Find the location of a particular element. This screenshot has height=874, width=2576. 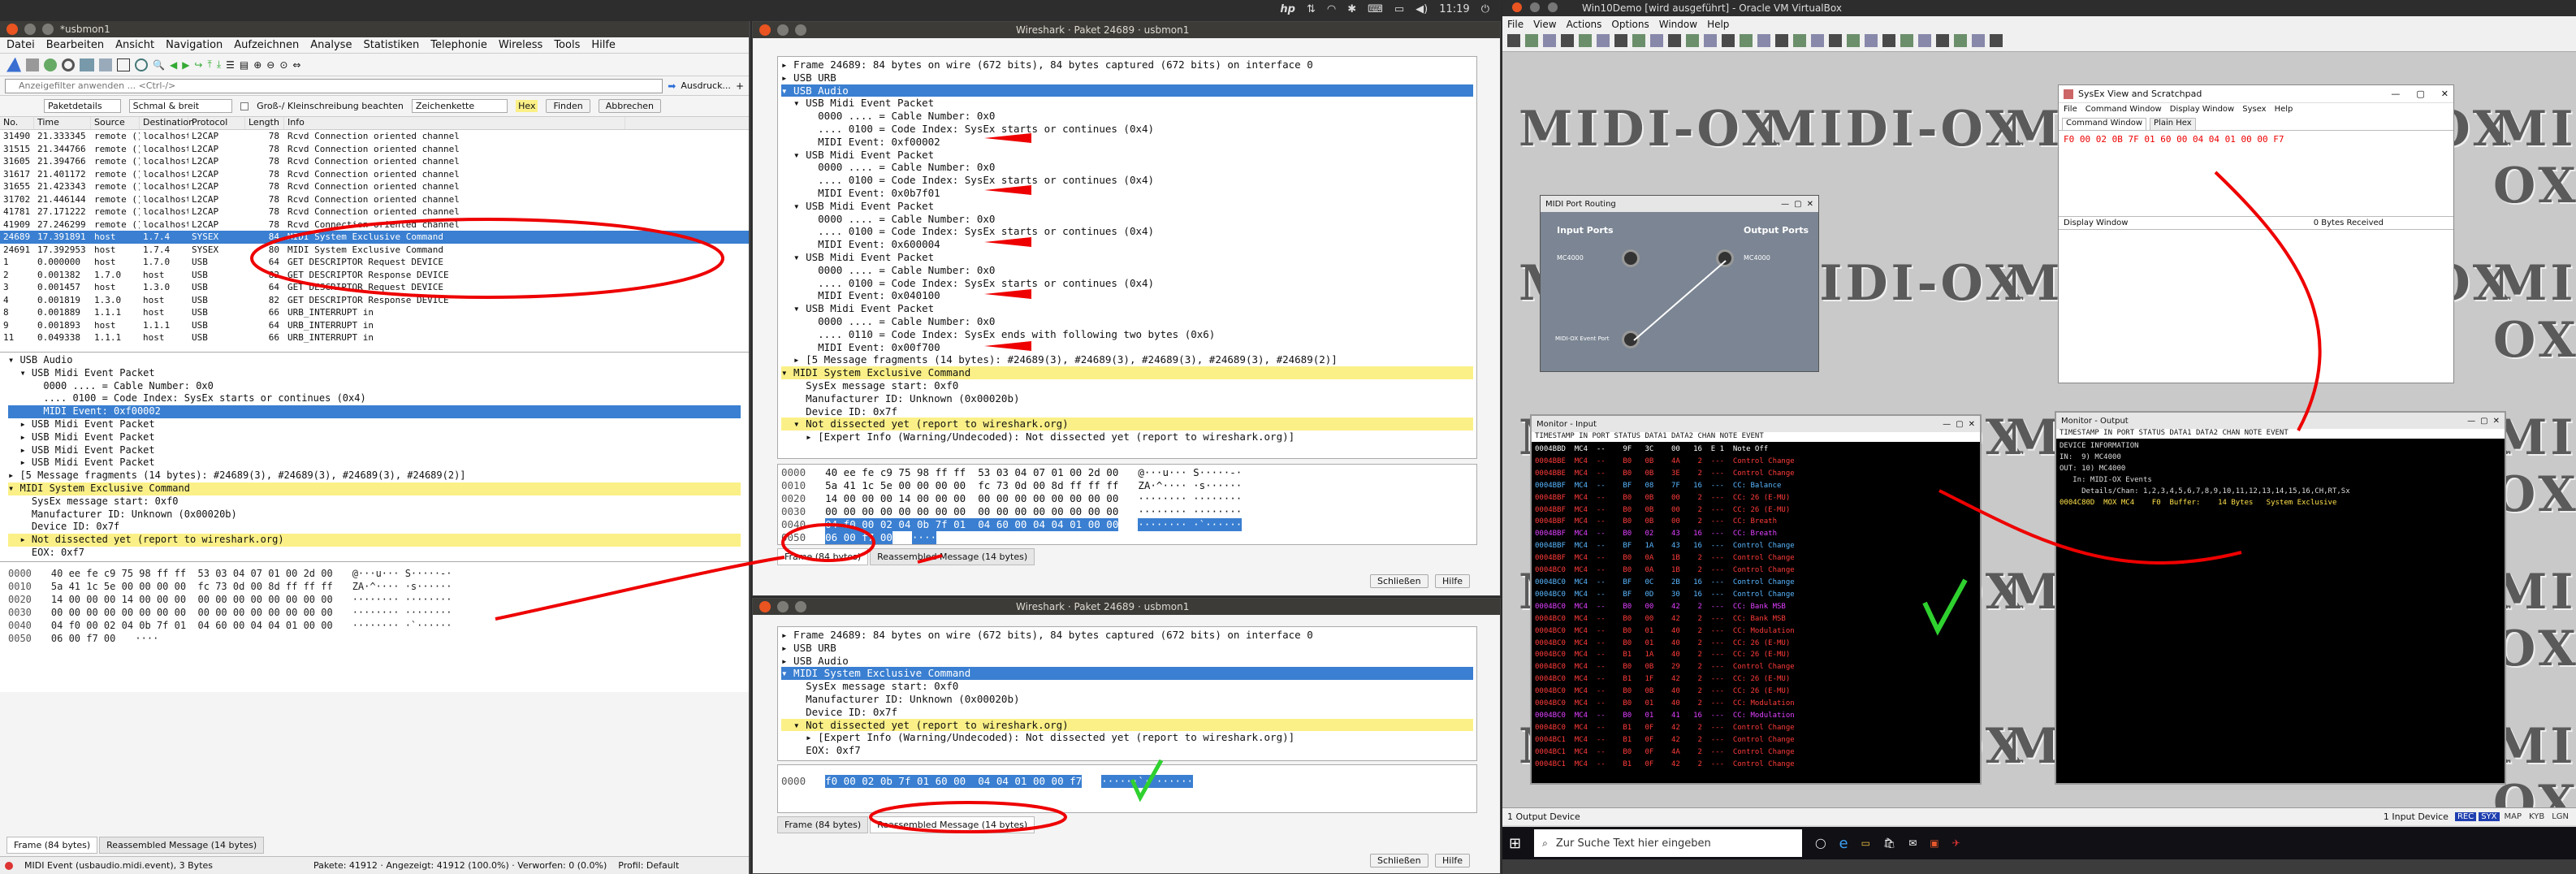

hex-ascii: @···u··· S·····-· is located at coordinates (402, 573).